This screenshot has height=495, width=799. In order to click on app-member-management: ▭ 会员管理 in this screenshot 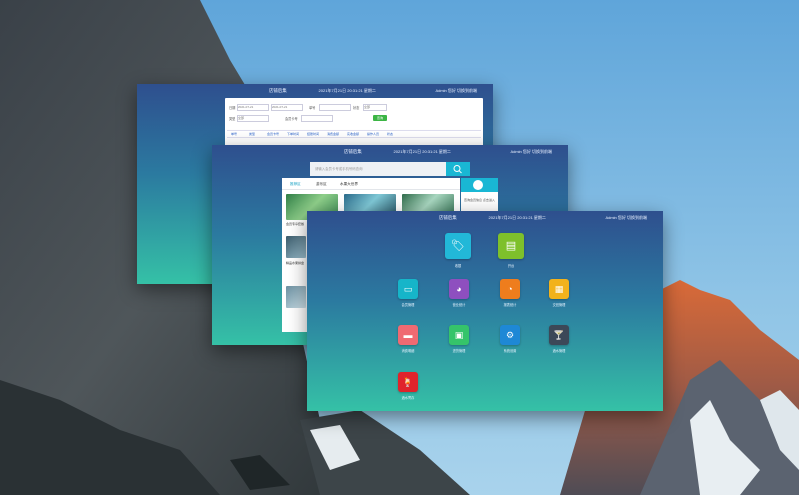, I will do `click(408, 299)`.